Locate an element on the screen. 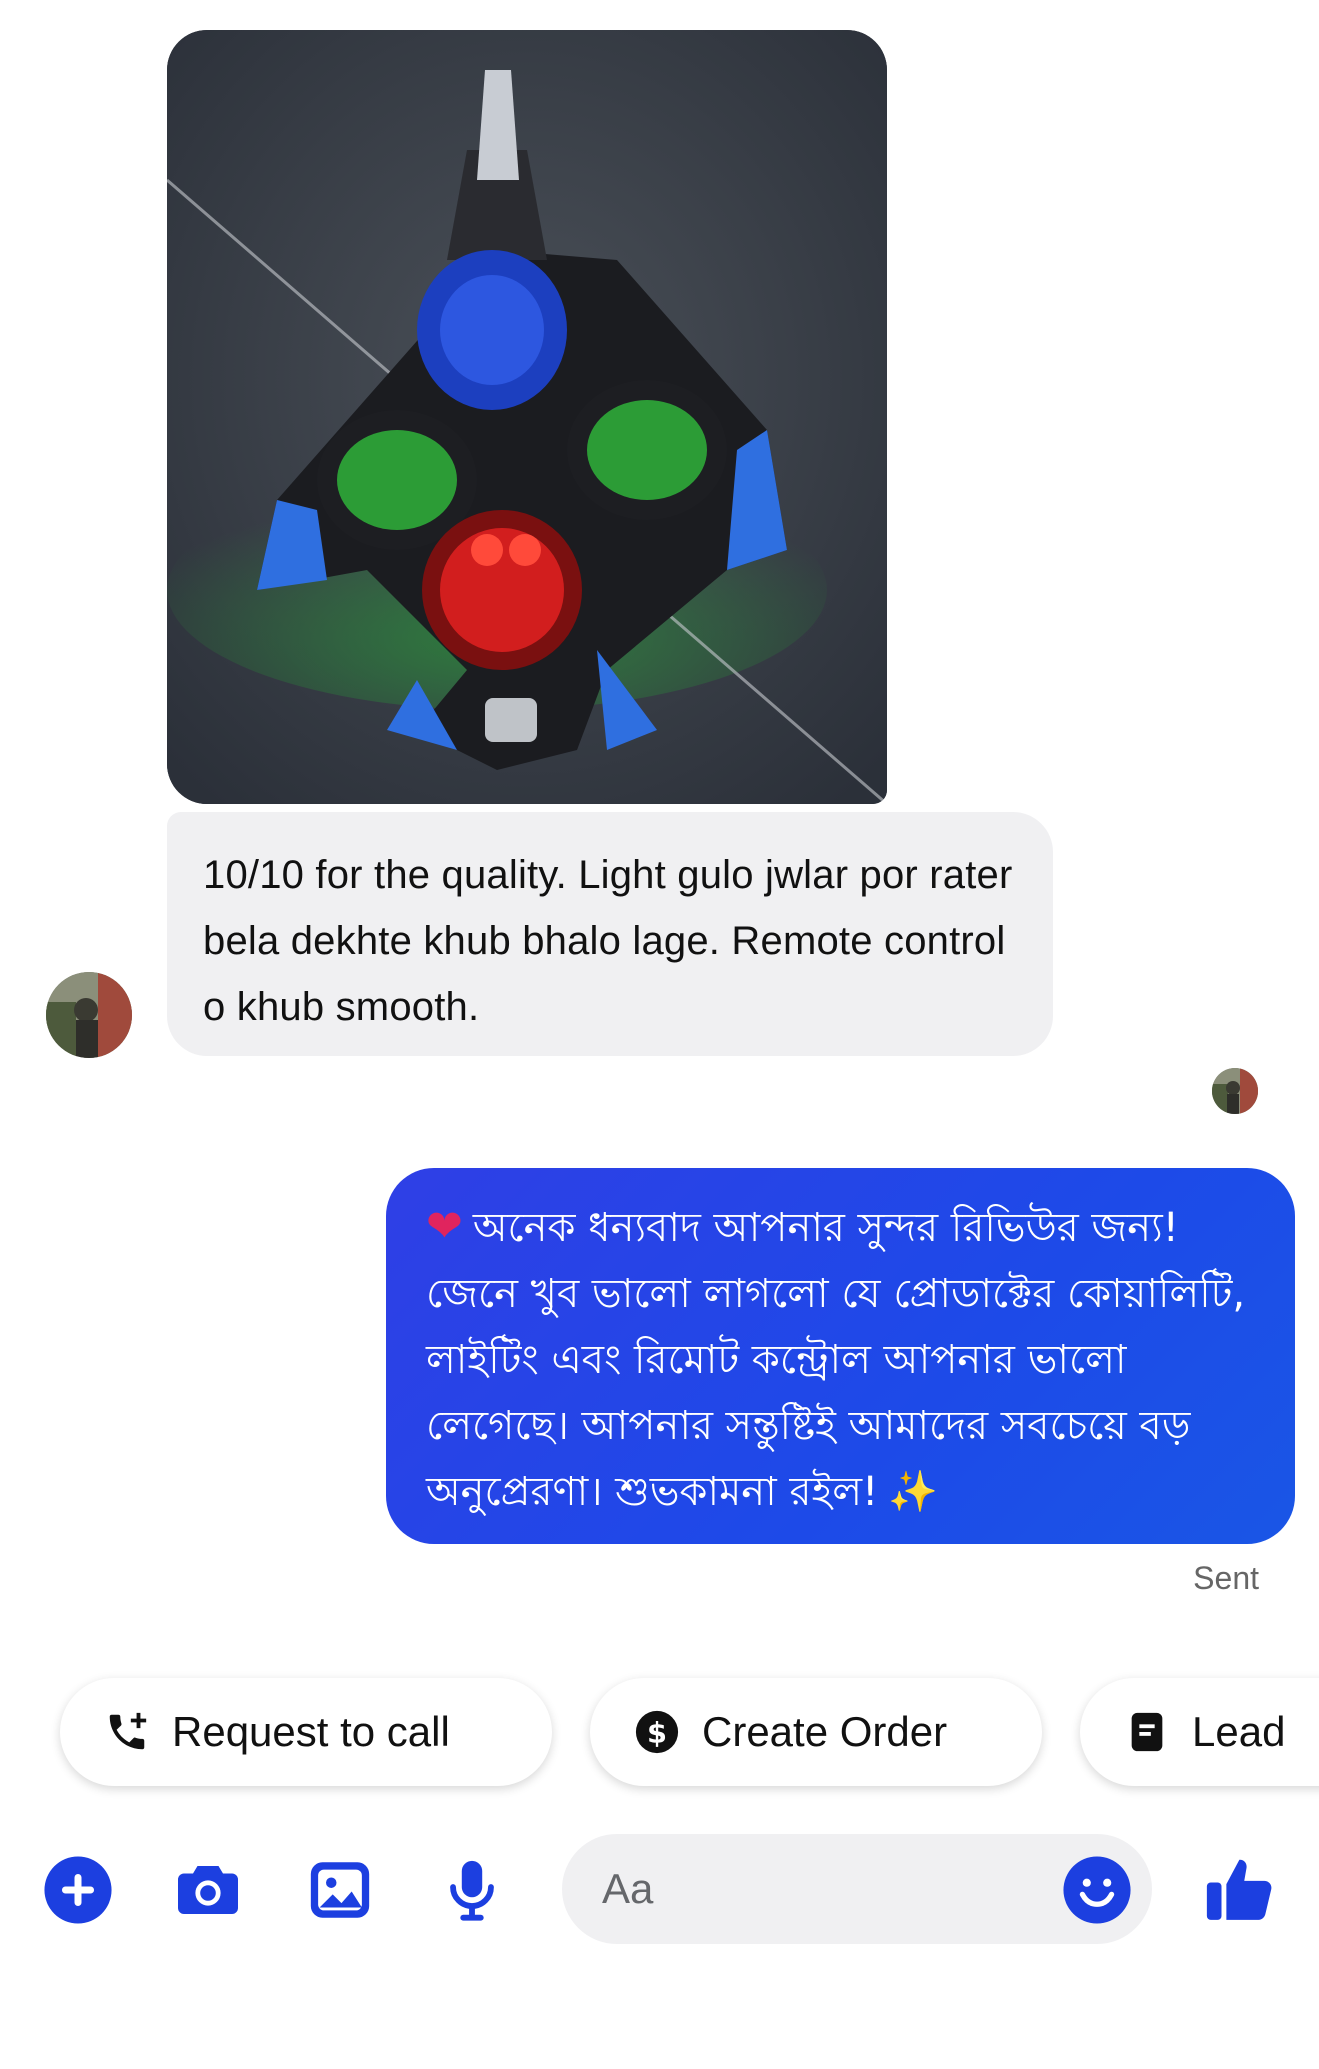 Image resolution: width=1319 pixels, height=2069 pixels. smiley-icon is located at coordinates (1097, 1890).